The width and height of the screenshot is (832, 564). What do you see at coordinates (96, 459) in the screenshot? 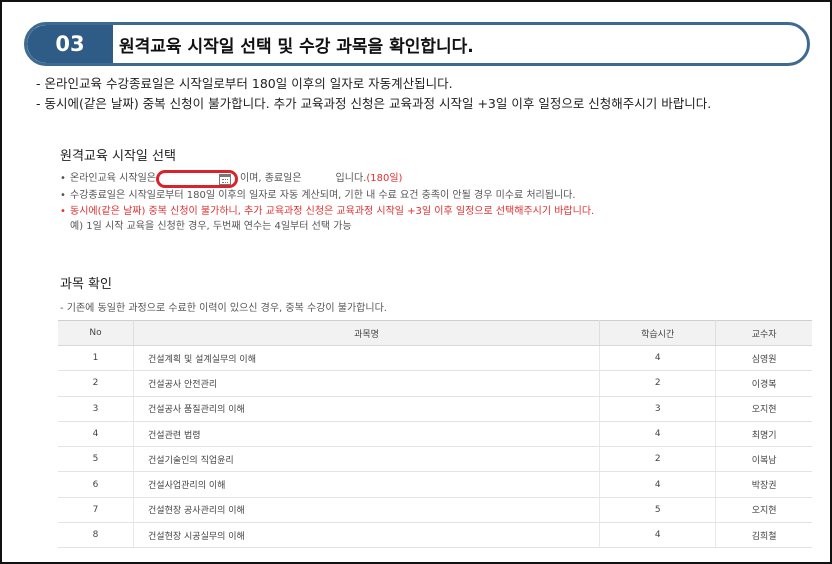
I see `cell-no: 5` at bounding box center [96, 459].